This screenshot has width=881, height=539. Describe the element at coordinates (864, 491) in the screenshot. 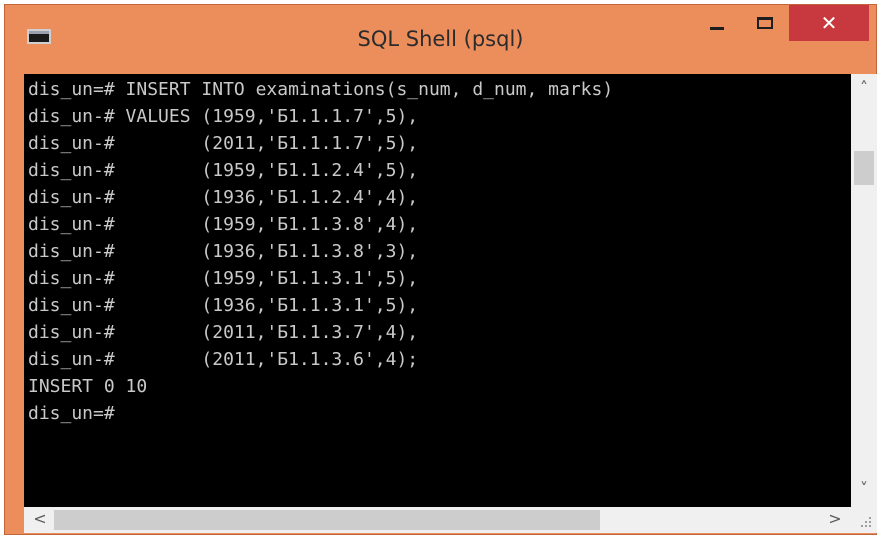

I see `scroll-down-icon: ˅` at that location.